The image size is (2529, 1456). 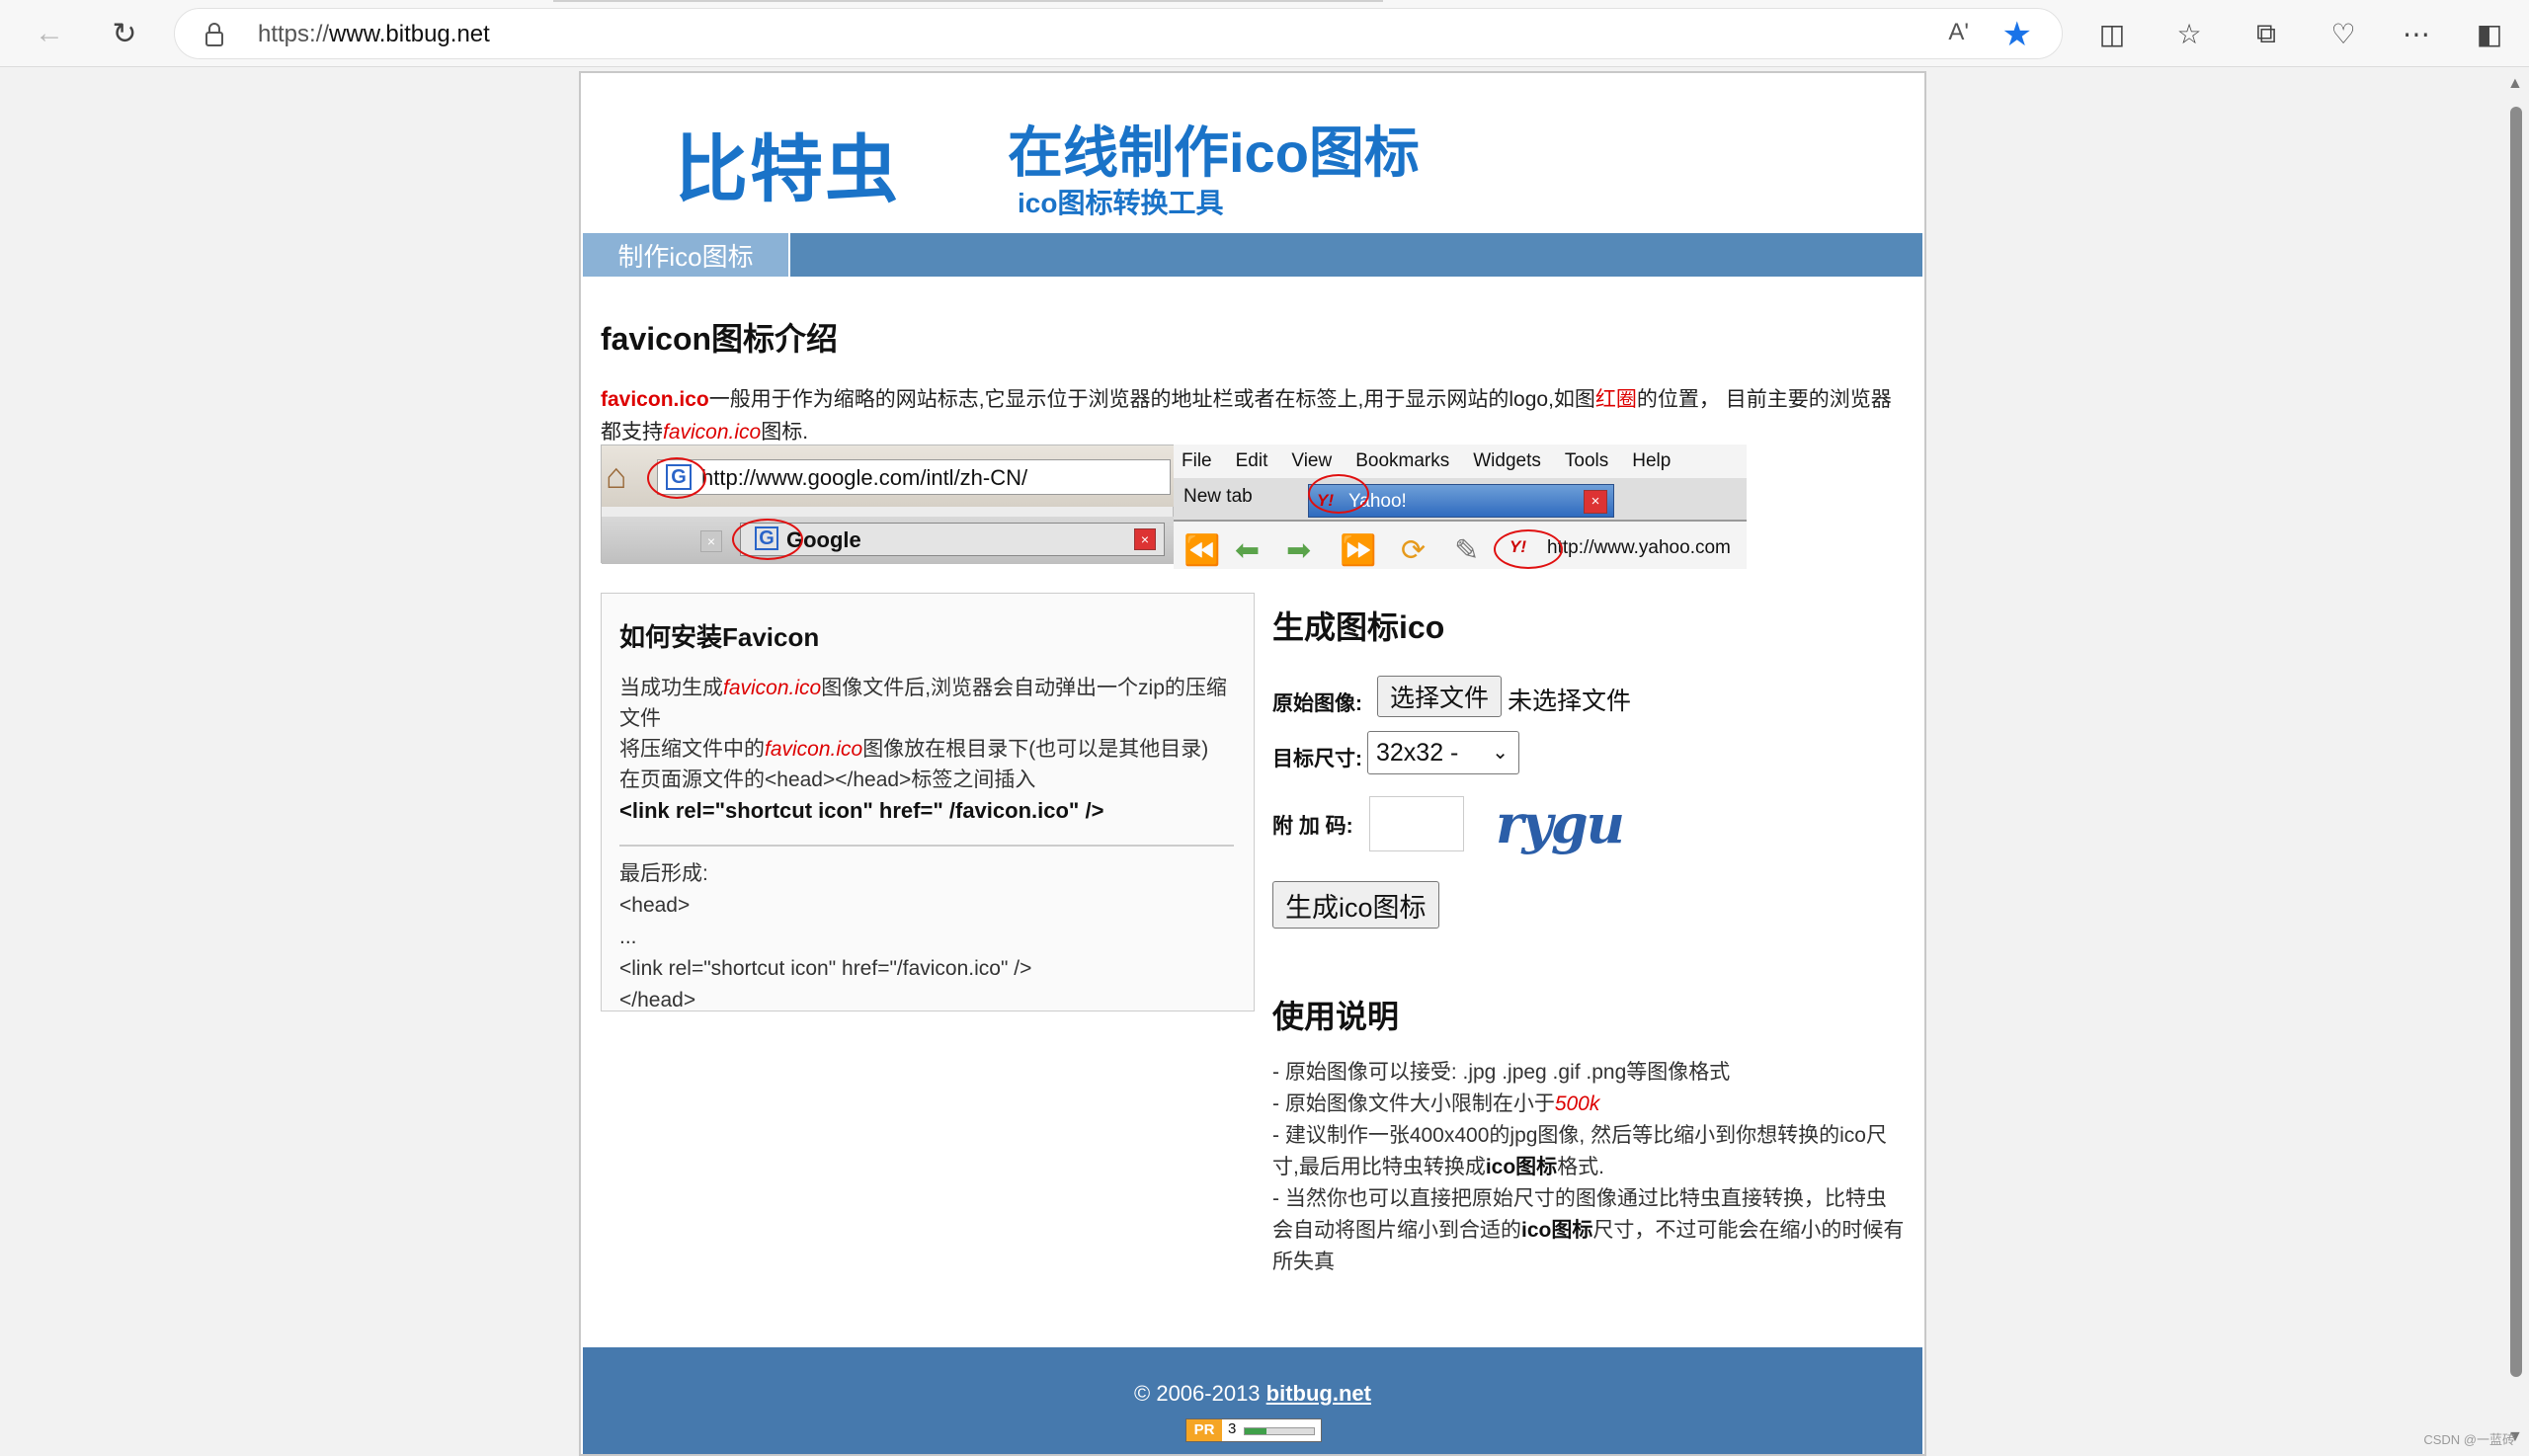 What do you see at coordinates (1253, 1430) in the screenshot?
I see `pagerank-badge: PR 3` at bounding box center [1253, 1430].